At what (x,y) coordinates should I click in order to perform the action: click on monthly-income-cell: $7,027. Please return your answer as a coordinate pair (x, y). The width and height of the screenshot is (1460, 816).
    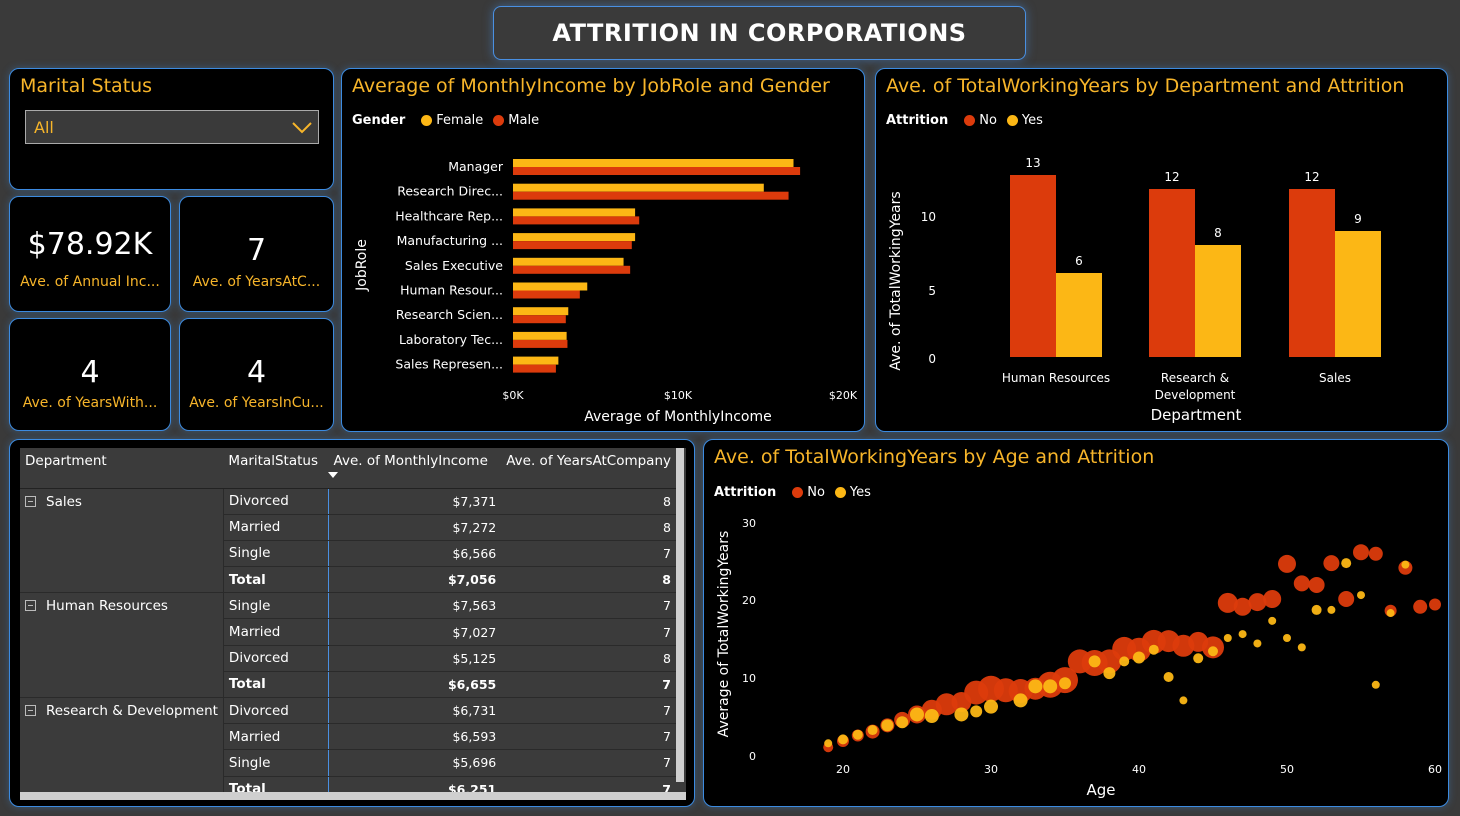
    Looking at the image, I should click on (415, 632).